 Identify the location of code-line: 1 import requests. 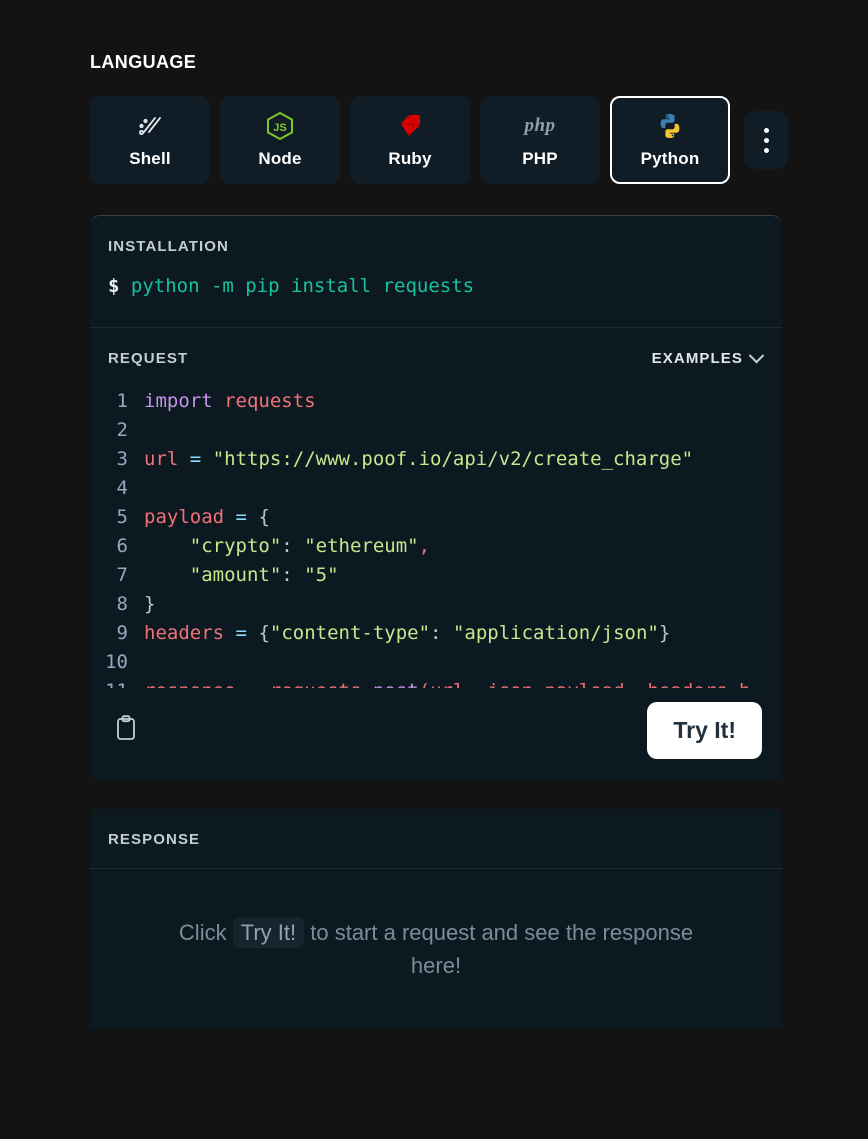
(436, 401).